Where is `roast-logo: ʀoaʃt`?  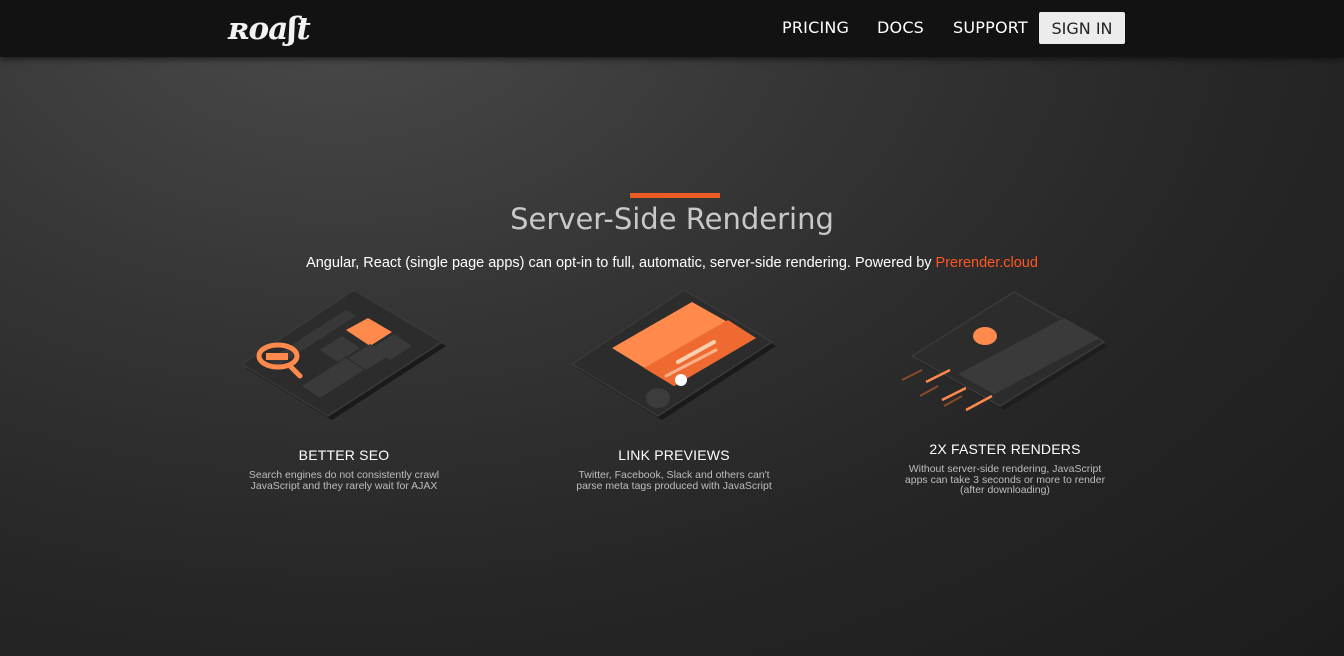
roast-logo: ʀoaʃt is located at coordinates (280, 27).